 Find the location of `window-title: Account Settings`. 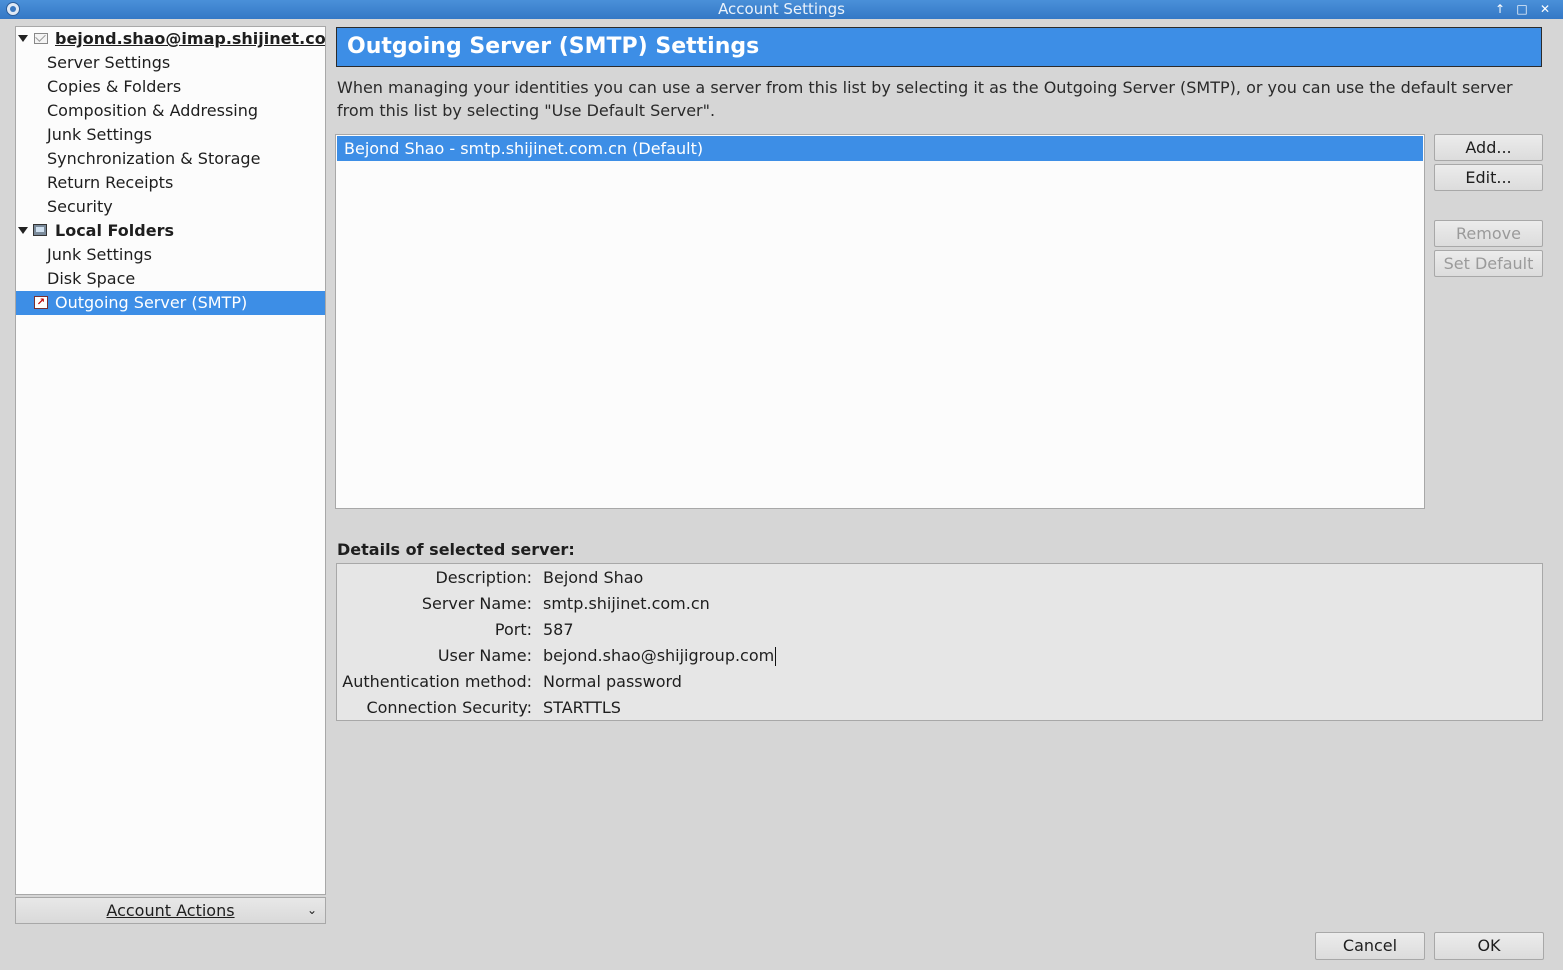

window-title: Account Settings is located at coordinates (781, 9).